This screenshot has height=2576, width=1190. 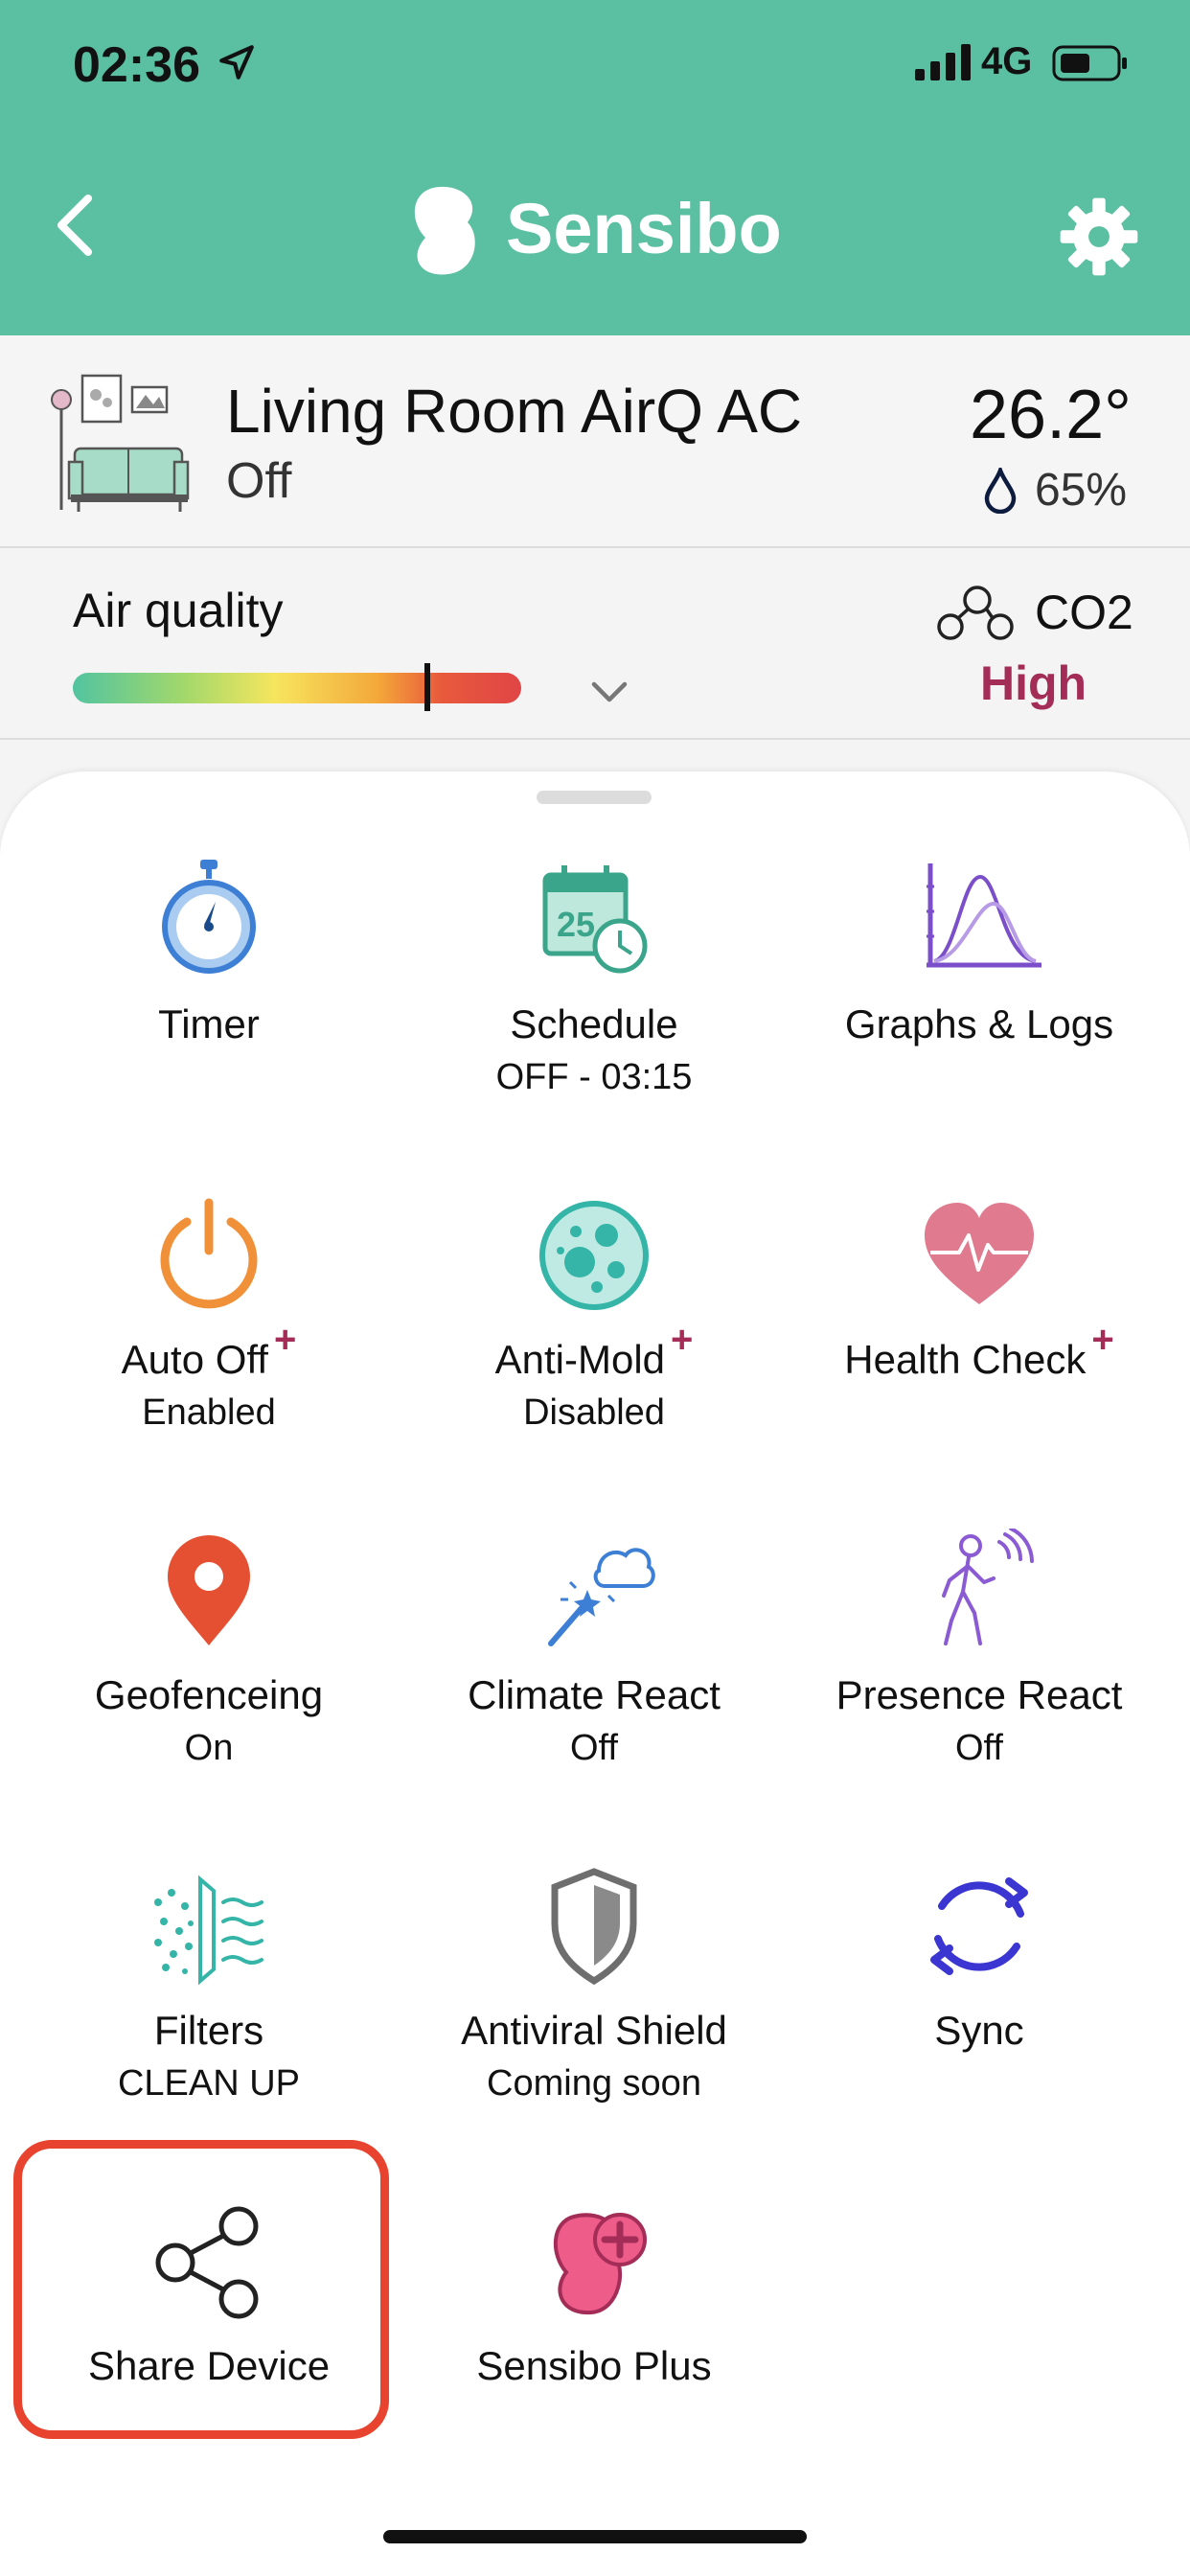 I want to click on air-quality-panel: Air quality CO2 High, so click(x=595, y=644).